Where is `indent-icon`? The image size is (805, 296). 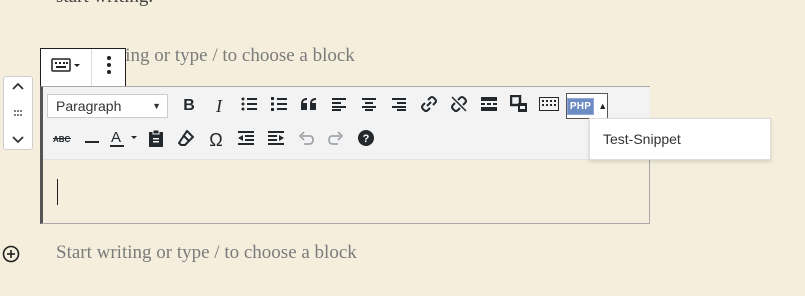
indent-icon is located at coordinates (276, 140).